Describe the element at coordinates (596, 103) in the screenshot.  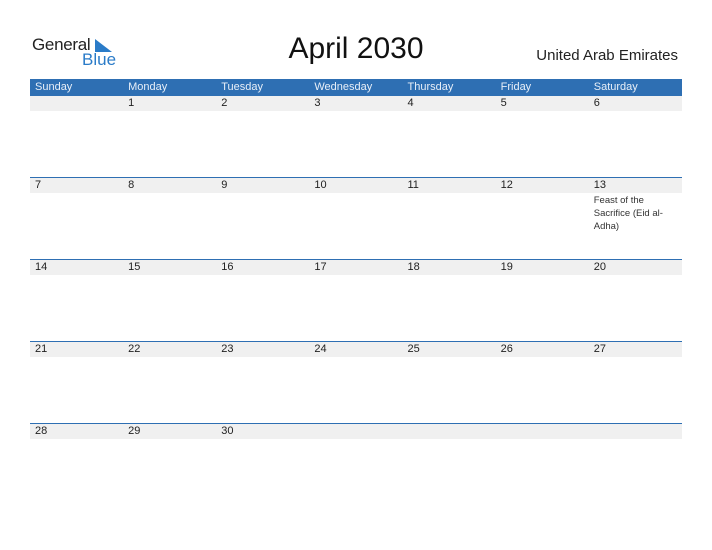
I see `day-number: 6` at that location.